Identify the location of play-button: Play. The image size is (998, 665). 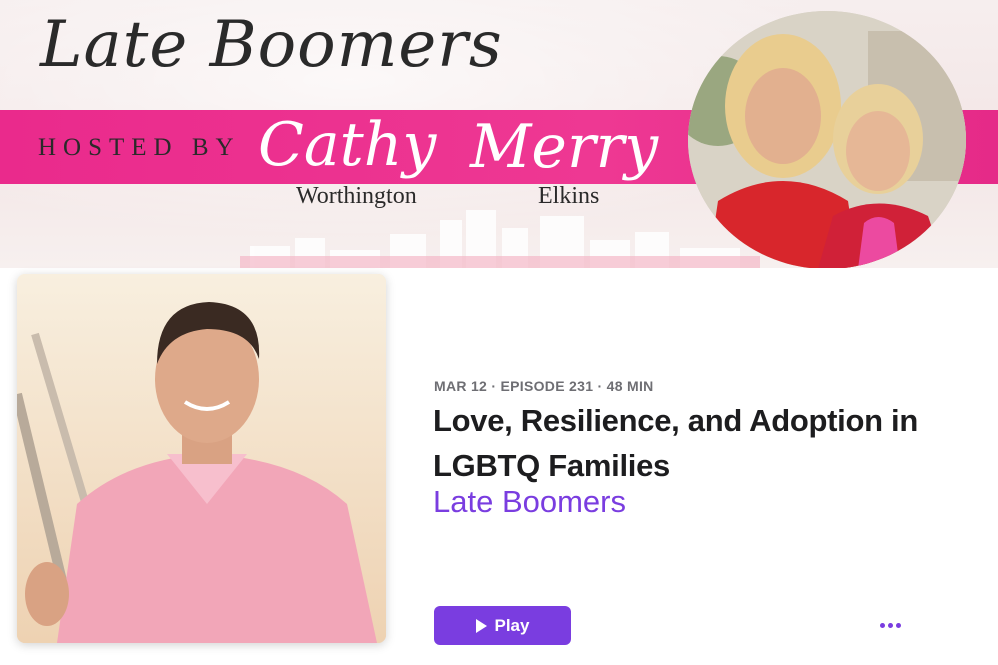
(502, 625).